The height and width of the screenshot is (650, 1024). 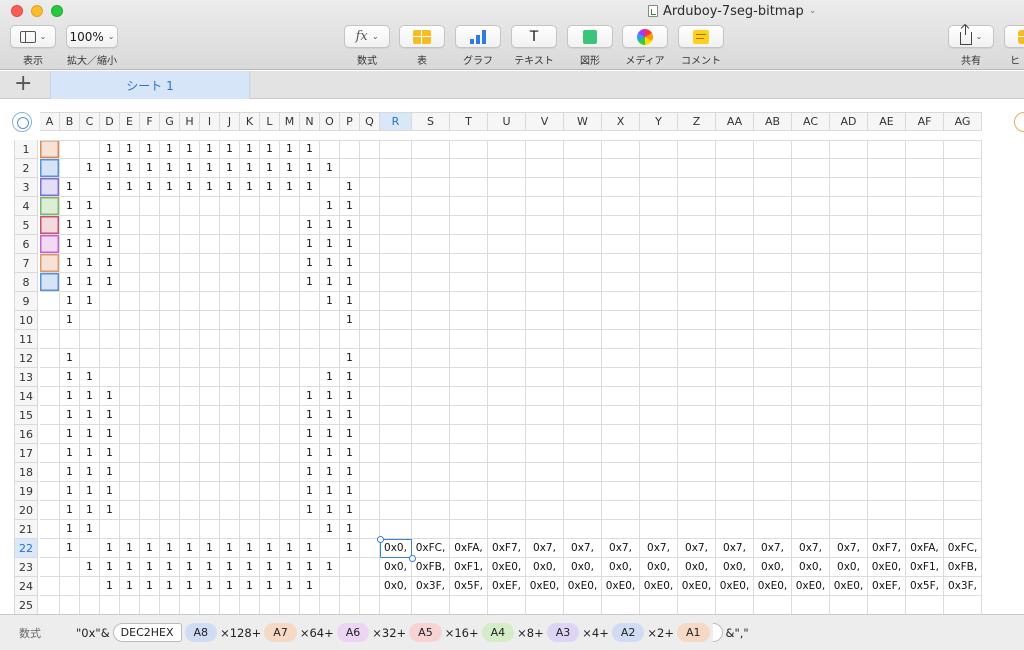 I want to click on cell-a18, so click(x=50, y=472).